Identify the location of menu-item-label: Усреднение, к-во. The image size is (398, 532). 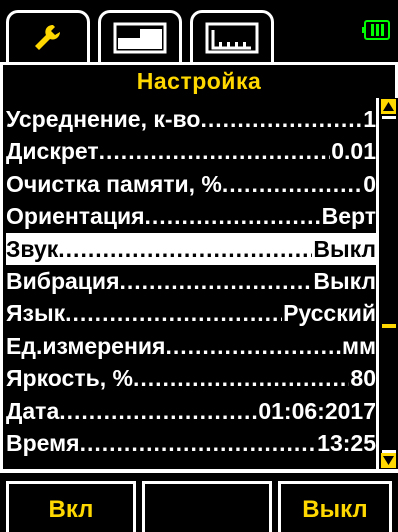
(103, 119).